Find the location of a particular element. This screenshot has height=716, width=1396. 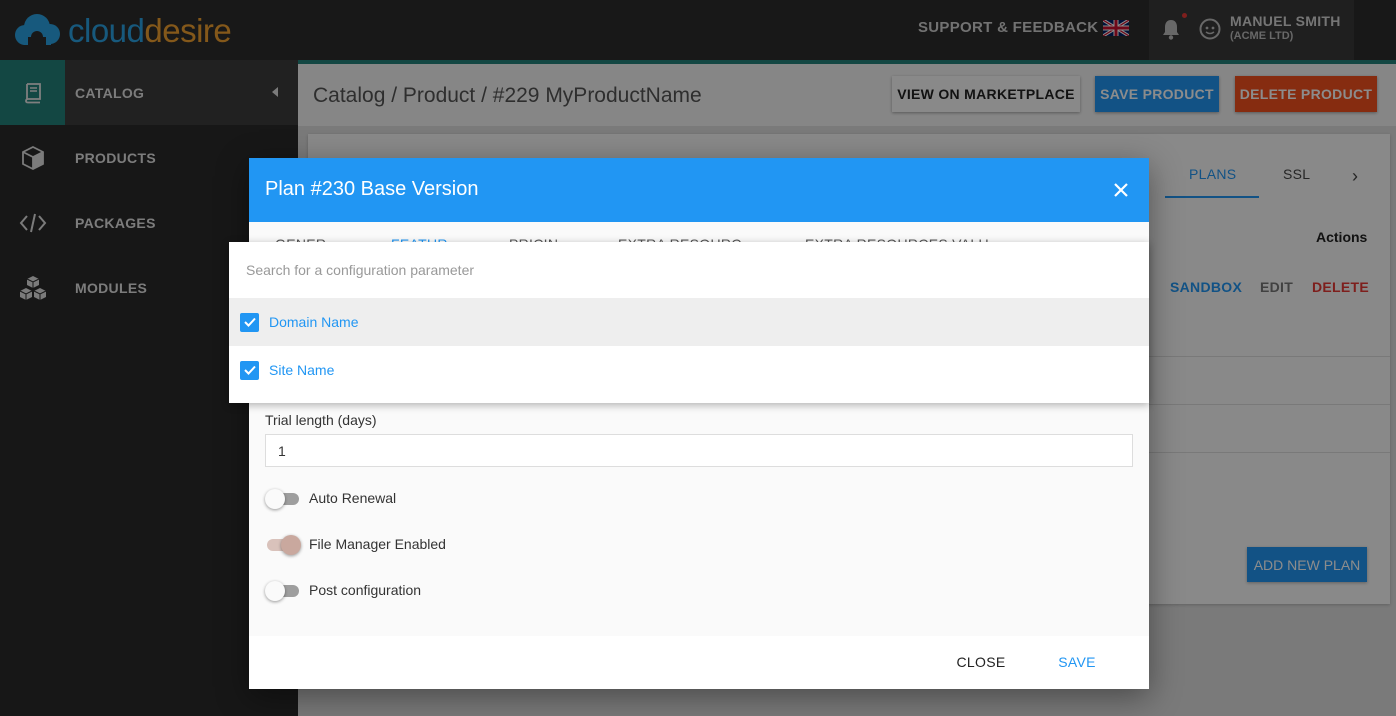

option-label: Site Name is located at coordinates (302, 370).